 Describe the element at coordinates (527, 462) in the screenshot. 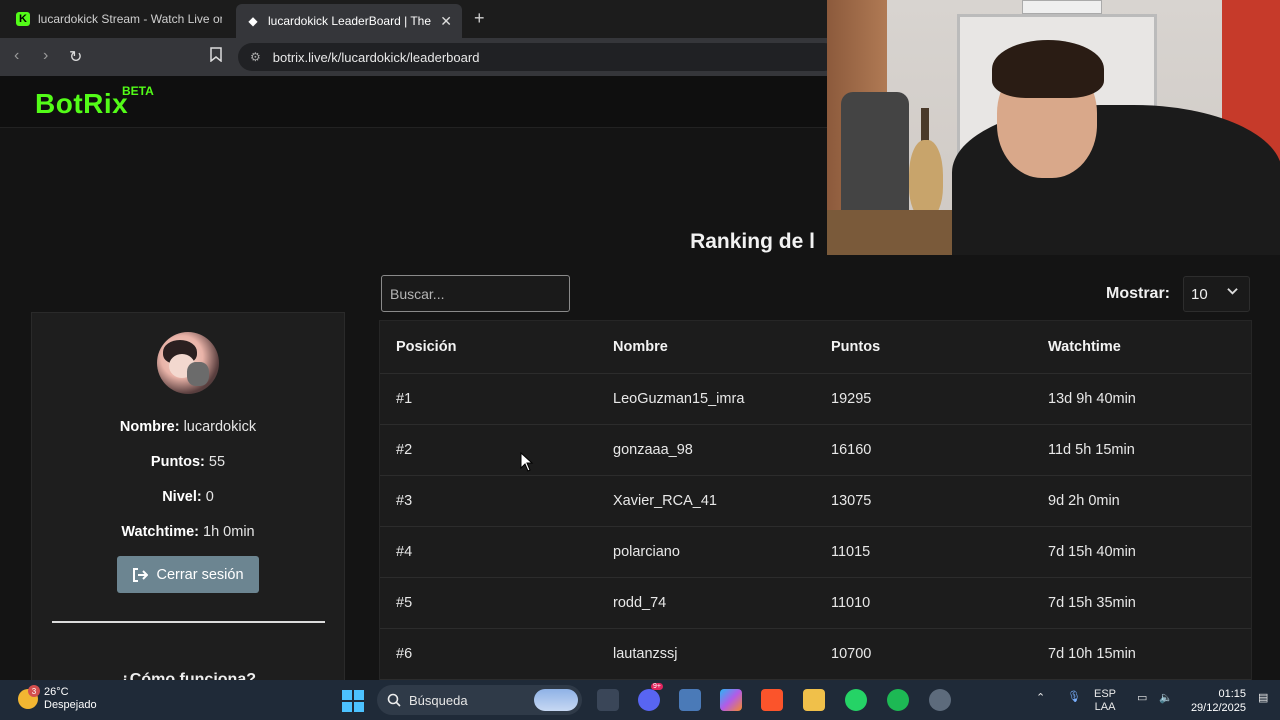

I see `mouse-cursor-icon` at that location.